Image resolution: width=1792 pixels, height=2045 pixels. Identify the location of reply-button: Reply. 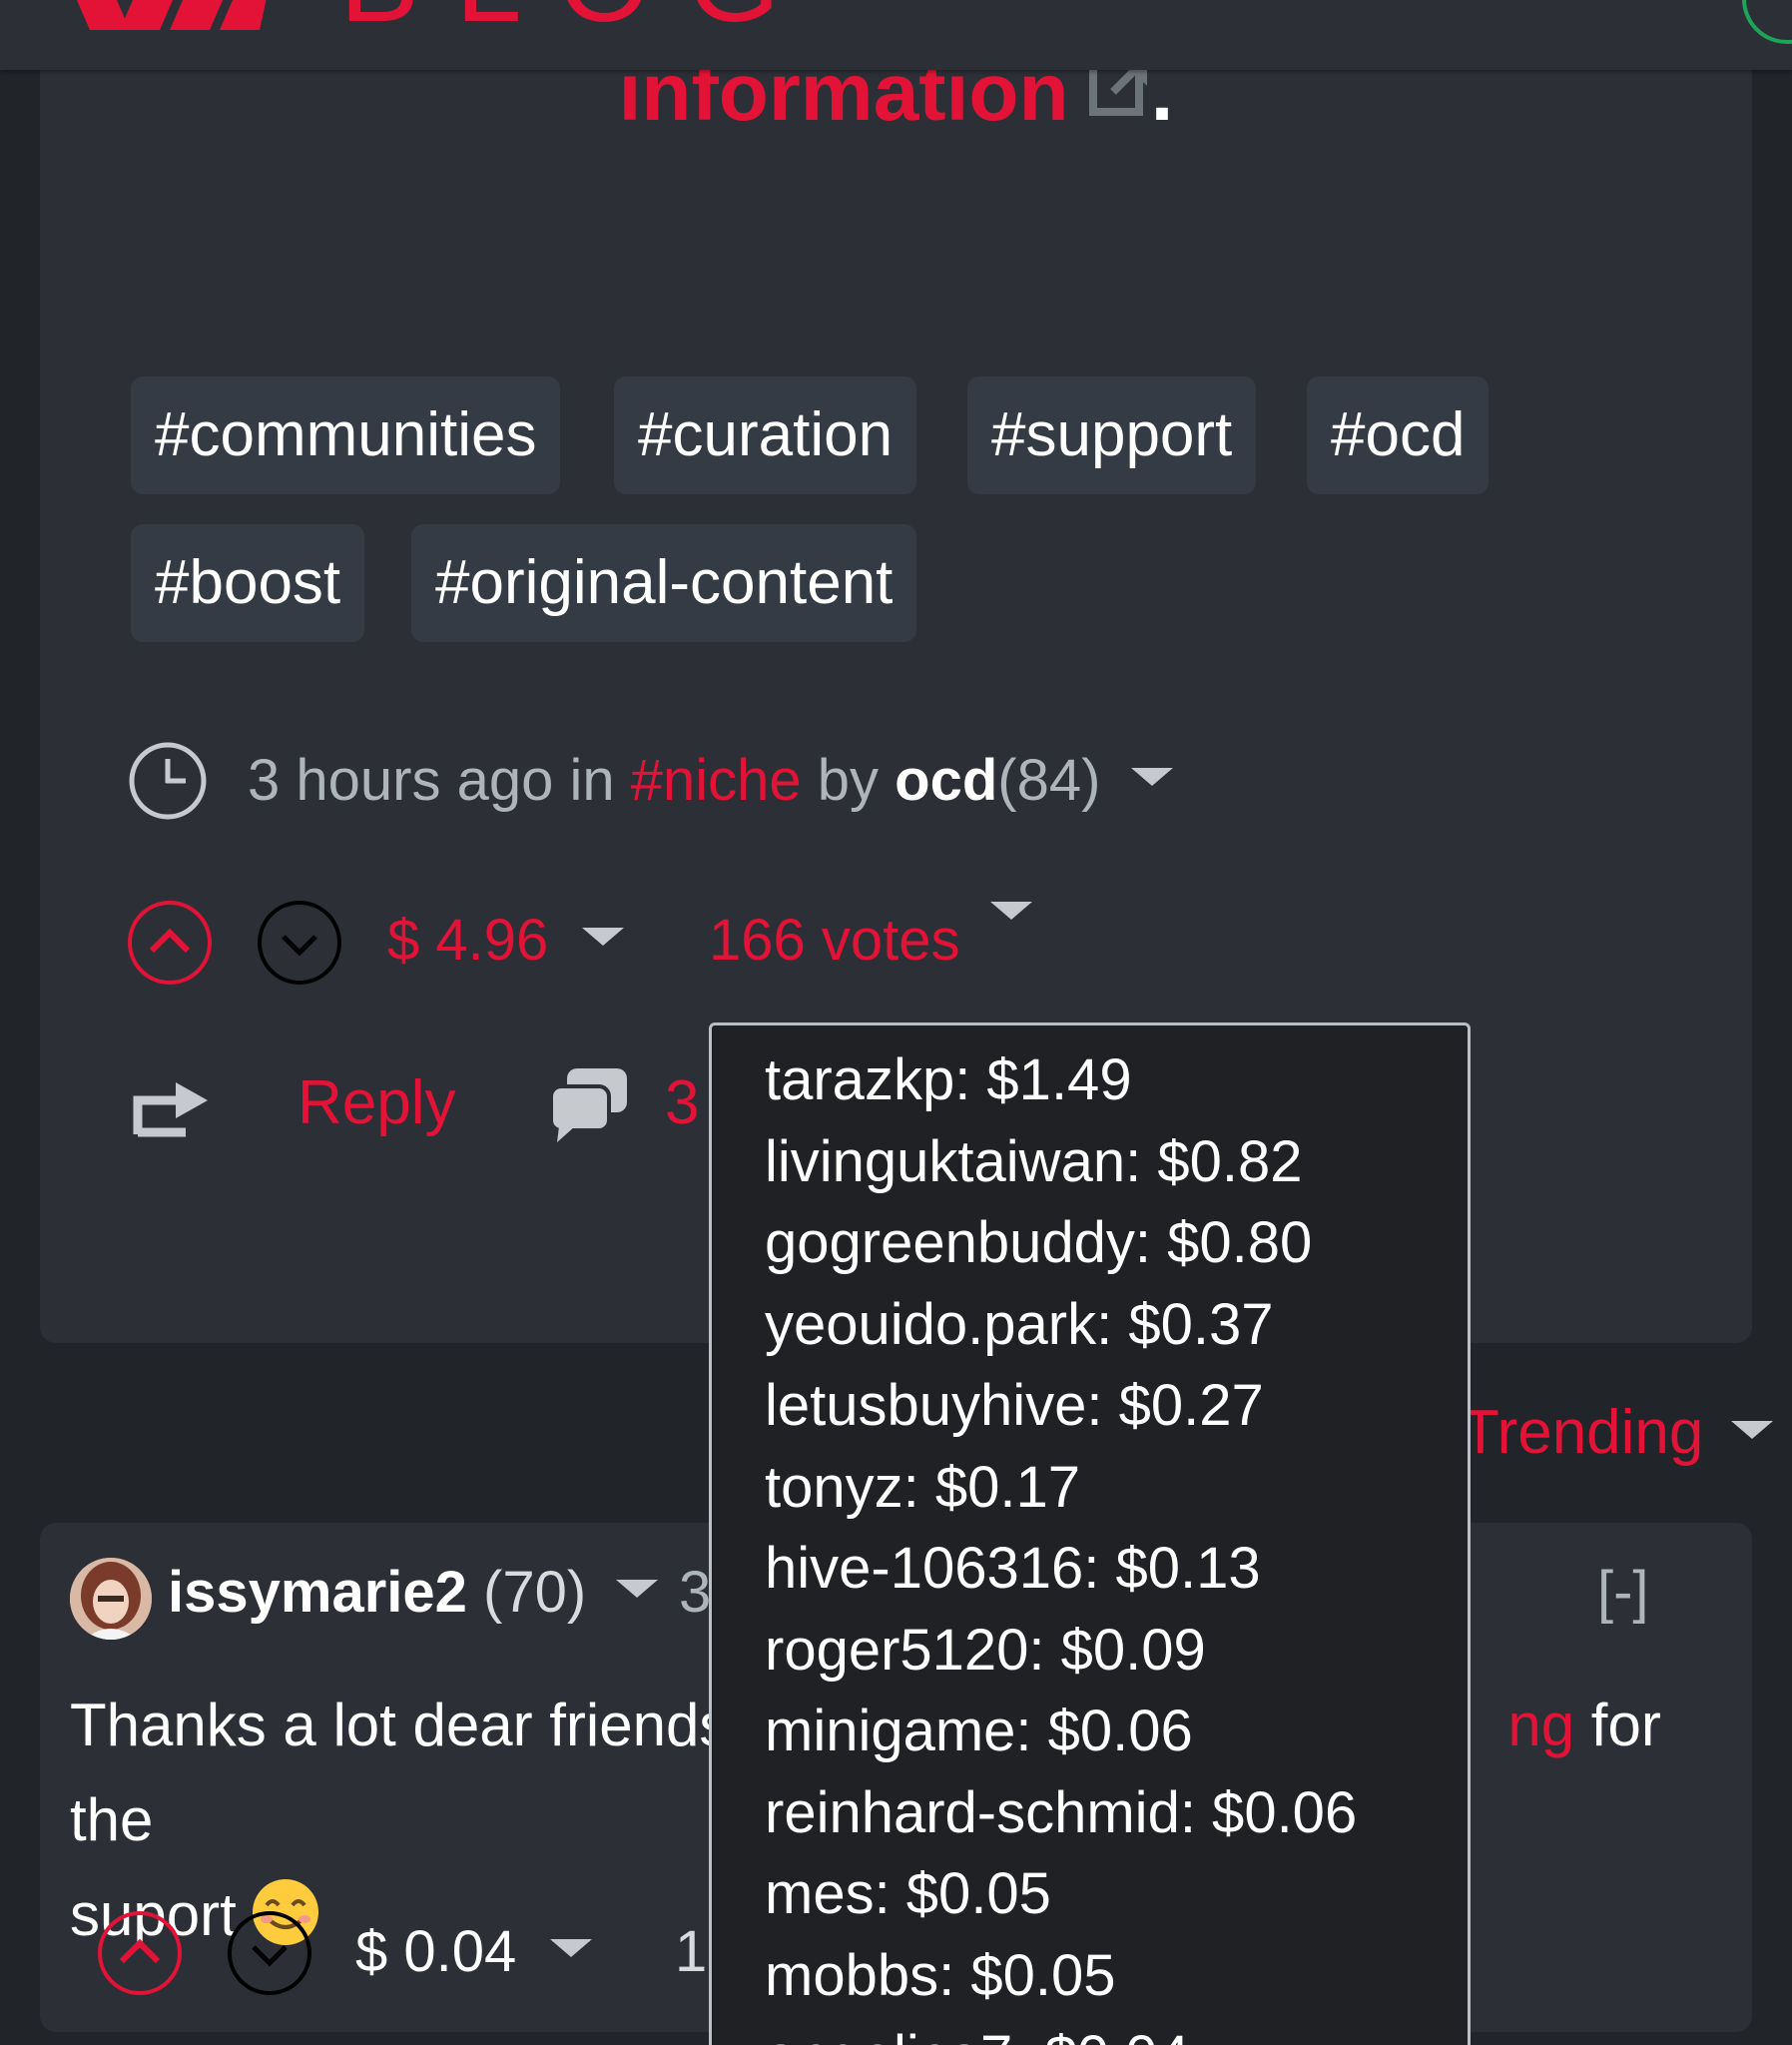
(377, 1103).